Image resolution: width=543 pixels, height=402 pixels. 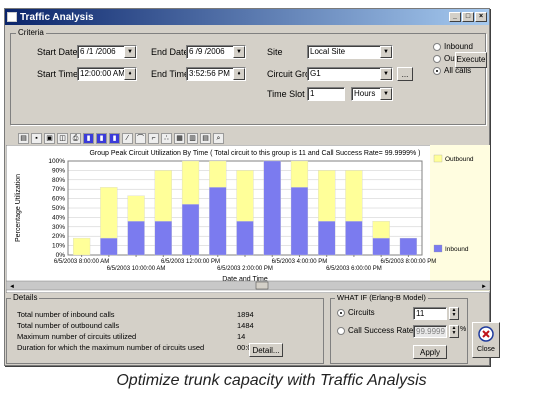 I want to click on y-tick-label: 70%, so click(x=58, y=189).